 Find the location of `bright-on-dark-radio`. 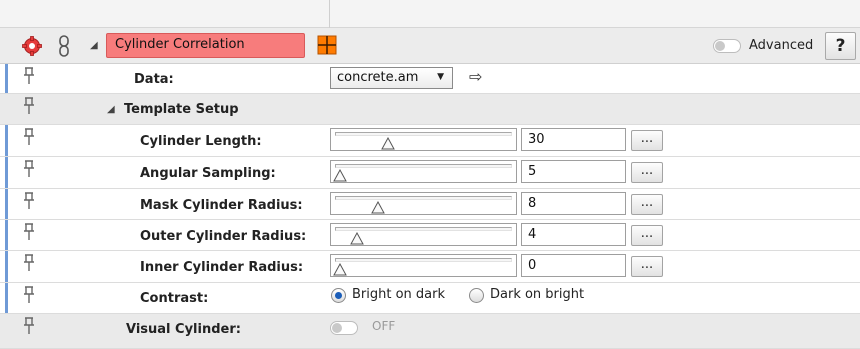

bright-on-dark-radio is located at coordinates (338, 295).